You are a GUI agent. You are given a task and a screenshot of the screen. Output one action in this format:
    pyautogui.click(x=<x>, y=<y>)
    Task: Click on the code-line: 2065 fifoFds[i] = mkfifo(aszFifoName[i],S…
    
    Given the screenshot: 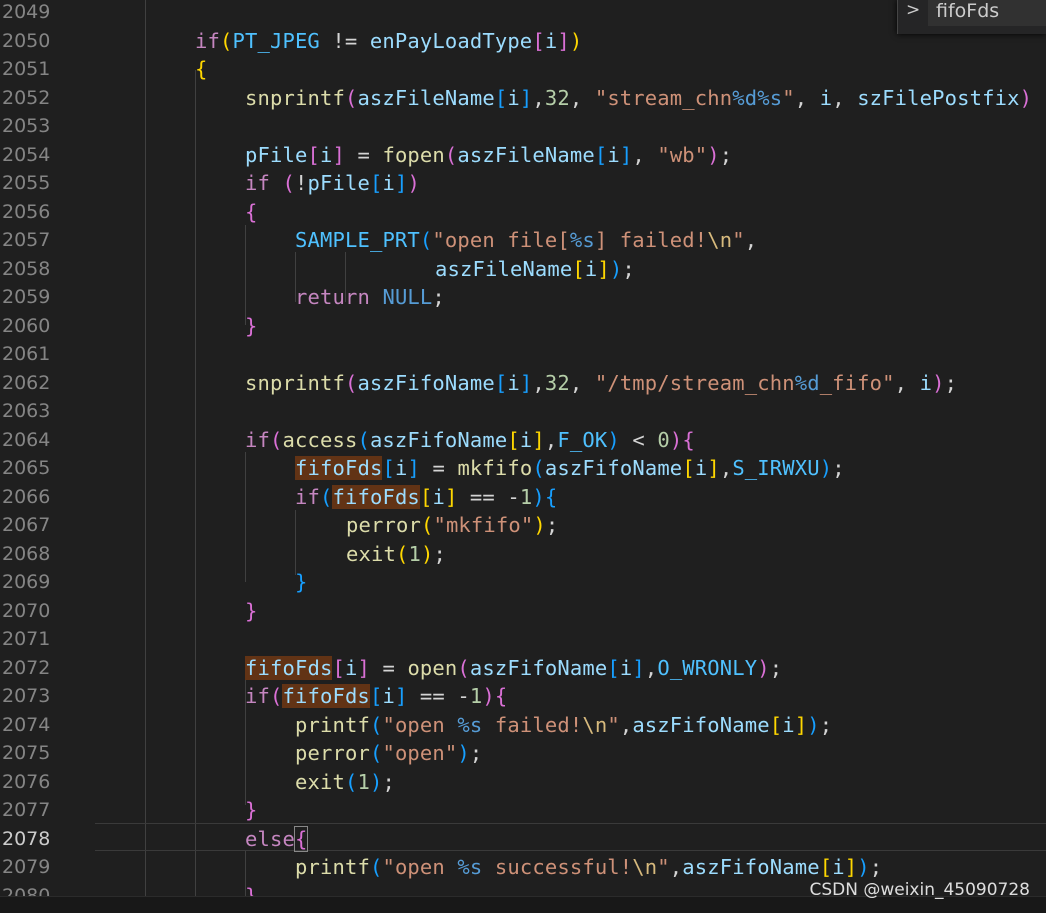 What is the action you would take?
    pyautogui.click(x=523, y=468)
    